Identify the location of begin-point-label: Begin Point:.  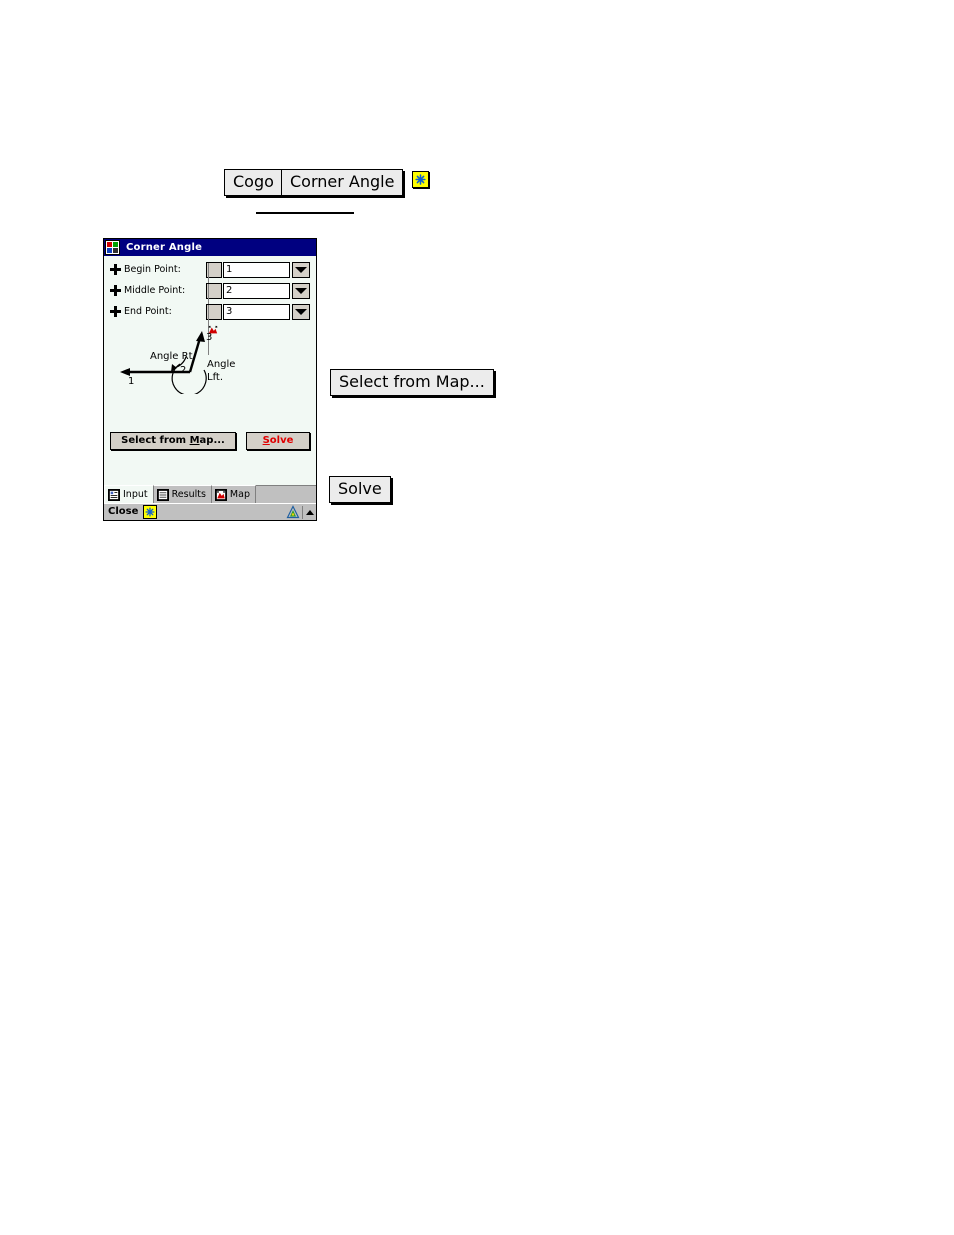
(152, 269).